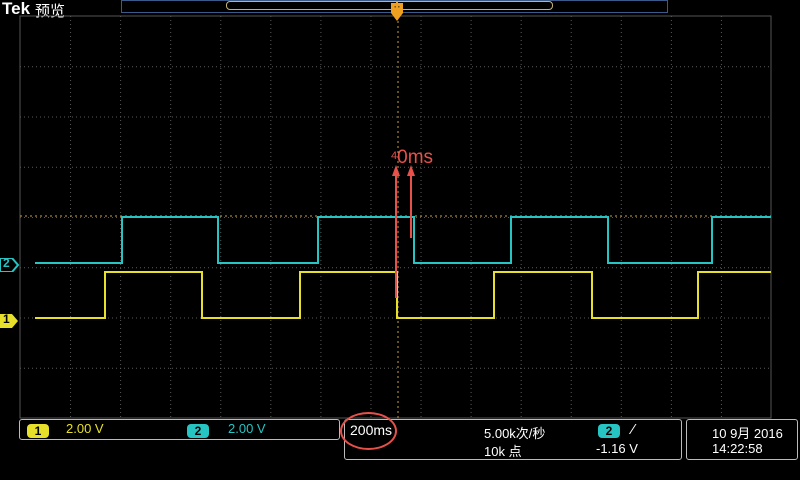 This screenshot has height=480, width=800. I want to click on ch1-badge: 1, so click(38, 431).